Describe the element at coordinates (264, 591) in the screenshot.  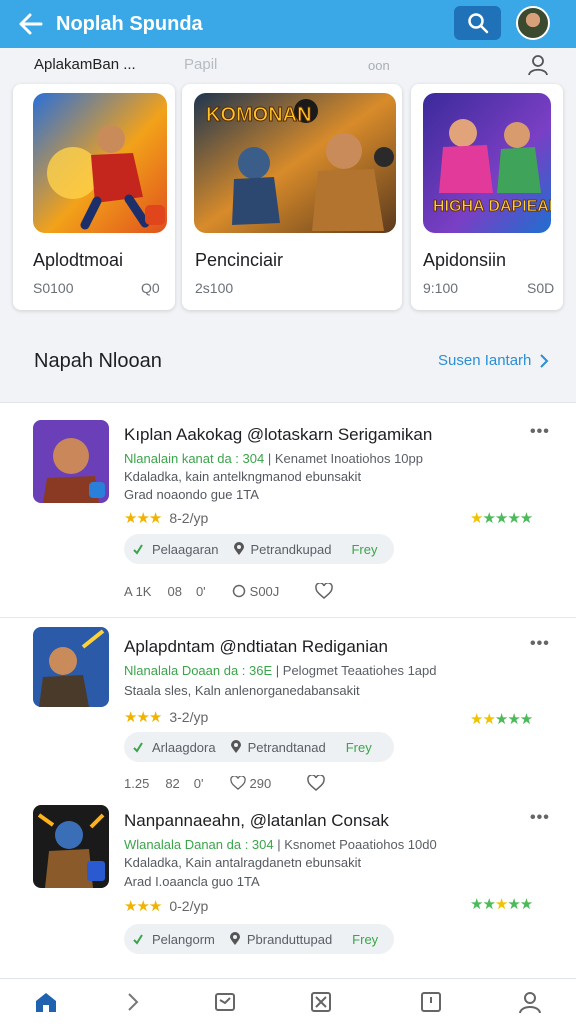
I see `stat-text: S00J` at that location.